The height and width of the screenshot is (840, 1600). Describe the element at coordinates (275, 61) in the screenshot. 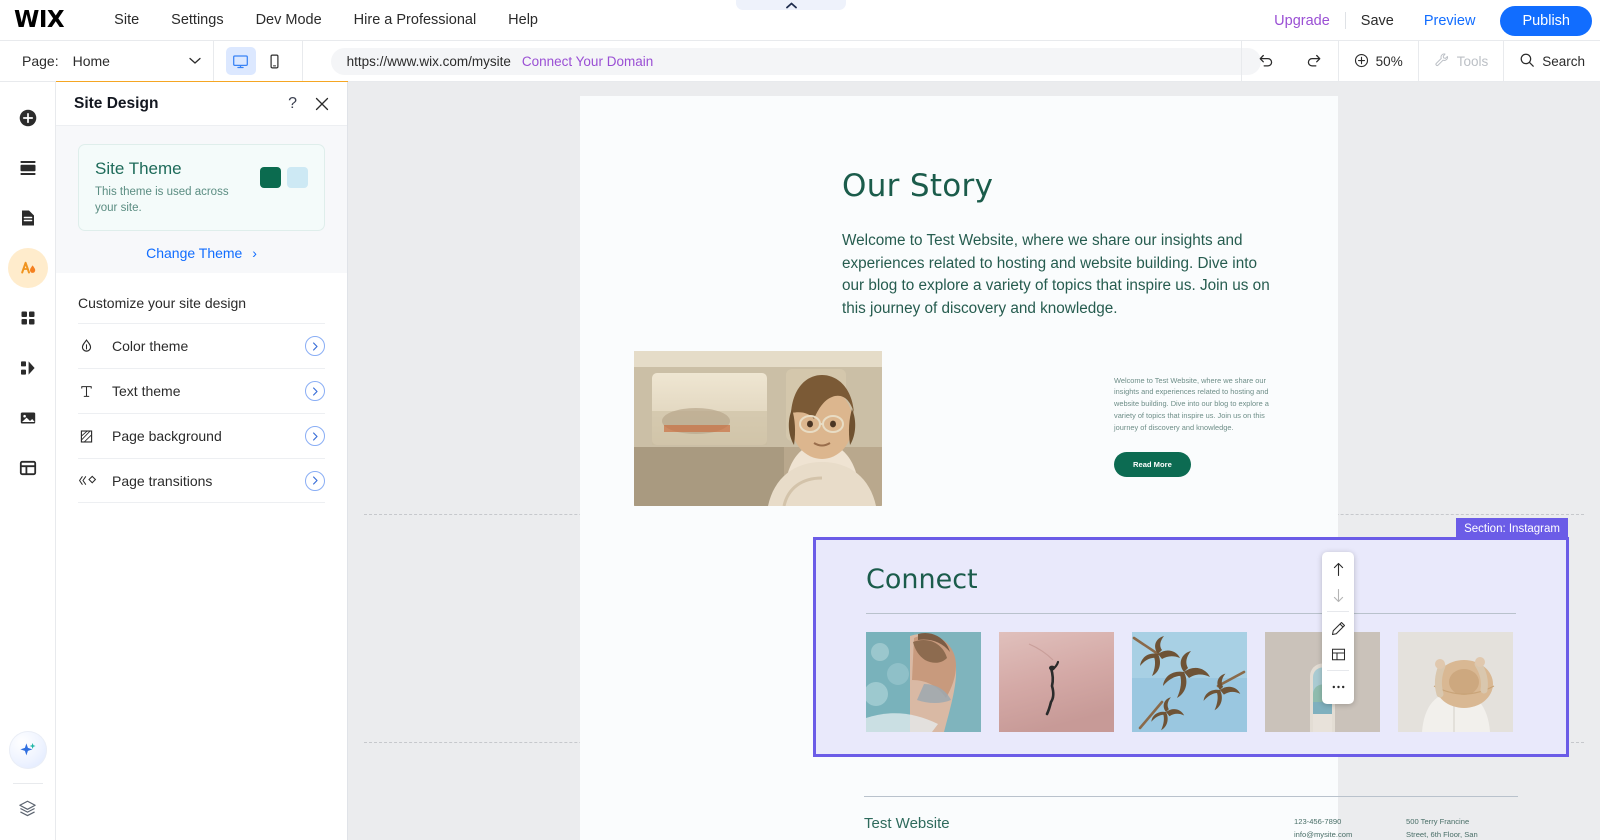

I see `mobile-icon` at that location.